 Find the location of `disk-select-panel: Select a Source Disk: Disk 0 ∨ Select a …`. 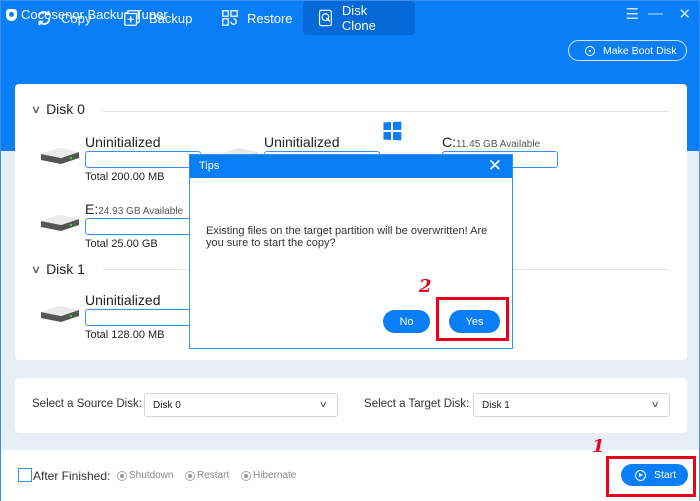

disk-select-panel: Select a Source Disk: Disk 0 ∨ Select a … is located at coordinates (351, 405).